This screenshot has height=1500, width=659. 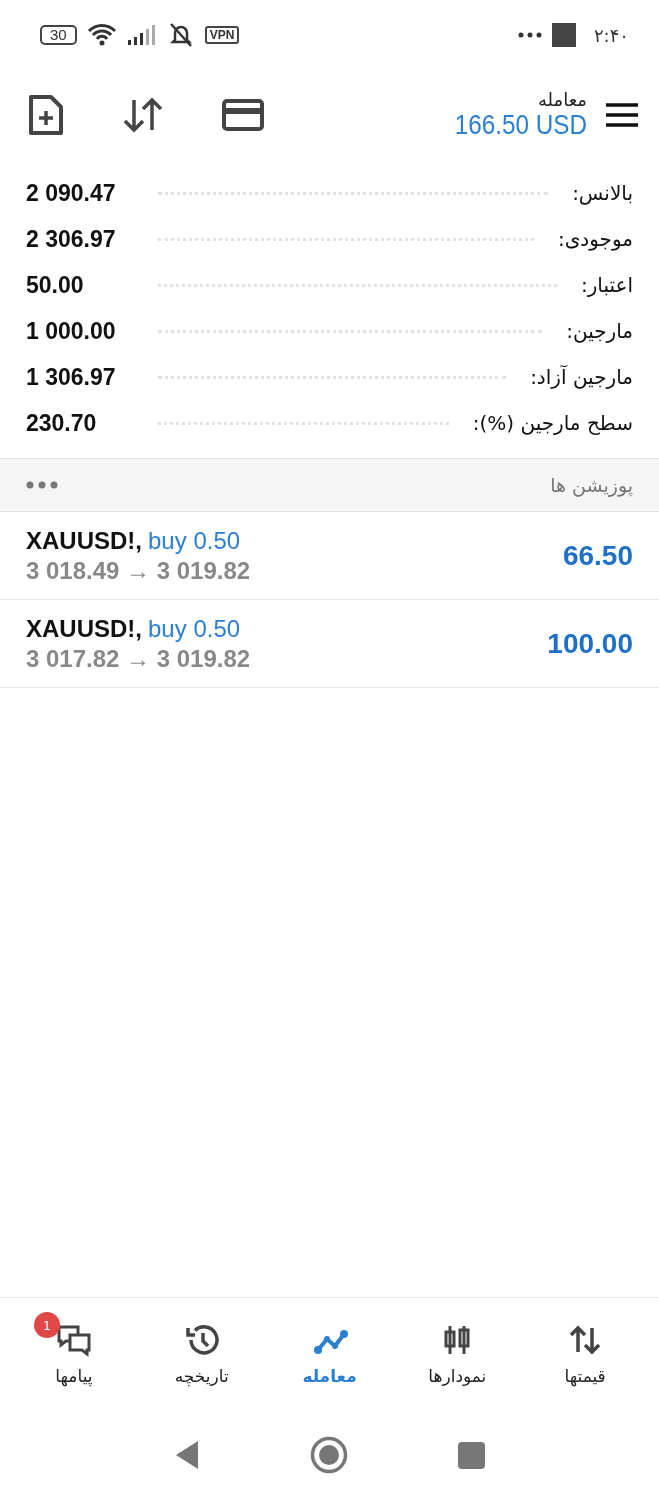 I want to click on swap-arrows-icon, so click(x=143, y=115).